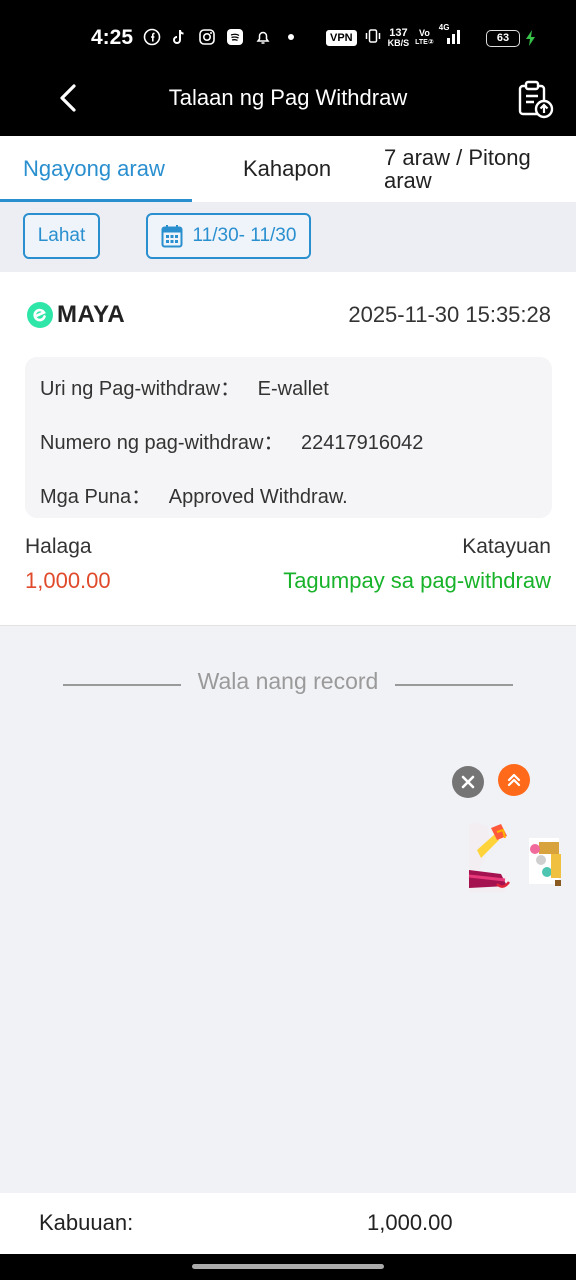 The width and height of the screenshot is (576, 1280). Describe the element at coordinates (451, 37) in the screenshot. I see `signal-icon: 4G` at that location.